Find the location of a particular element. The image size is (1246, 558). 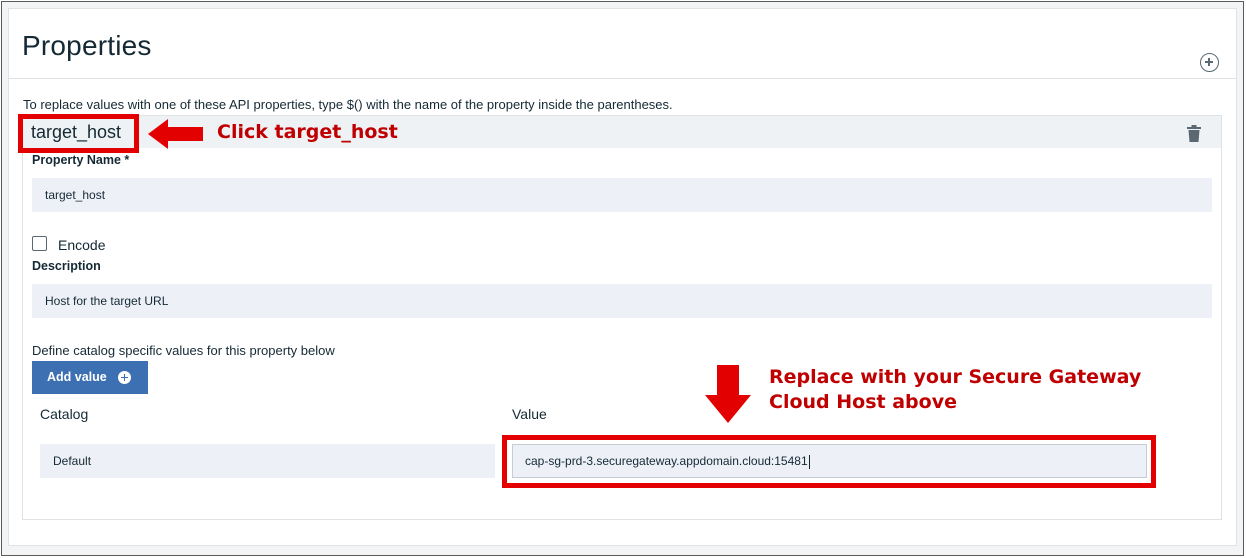

trash-icon is located at coordinates (1194, 133).